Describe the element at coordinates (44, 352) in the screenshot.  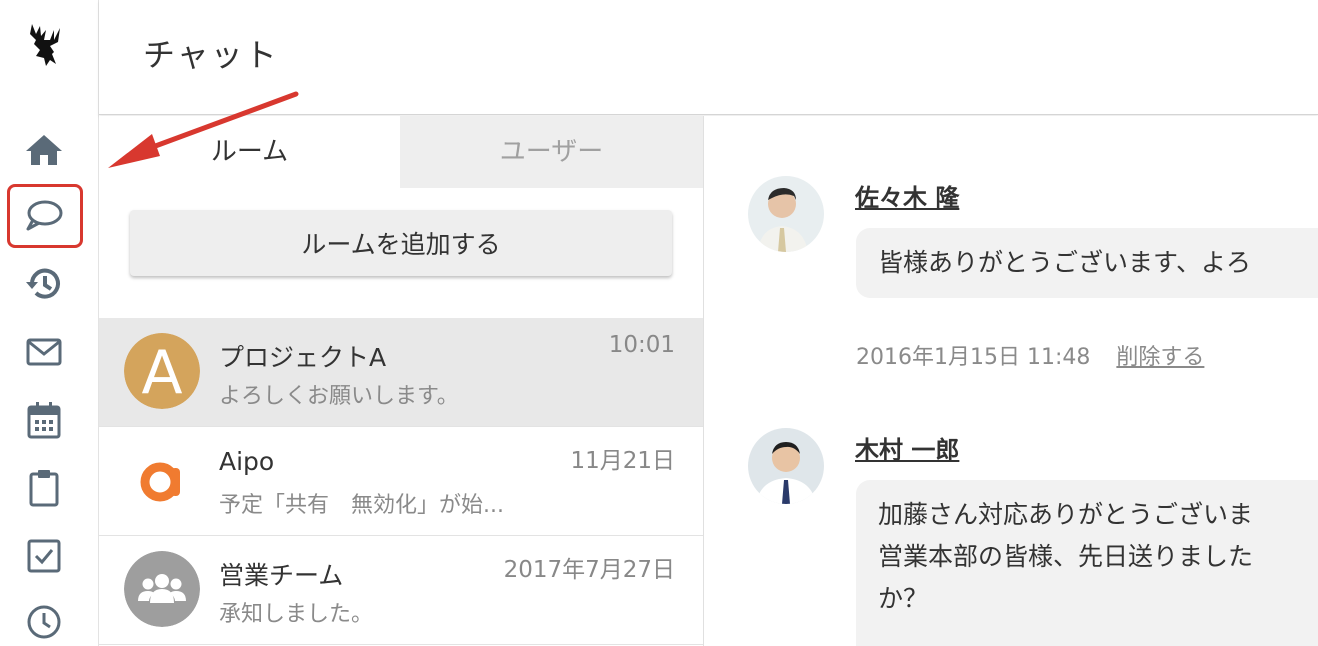
I see `mail-icon` at that location.